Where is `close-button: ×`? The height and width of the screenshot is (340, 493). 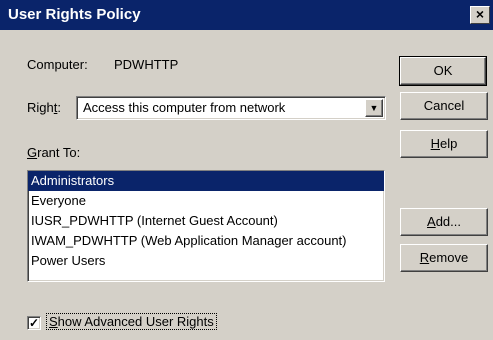 close-button: × is located at coordinates (480, 15).